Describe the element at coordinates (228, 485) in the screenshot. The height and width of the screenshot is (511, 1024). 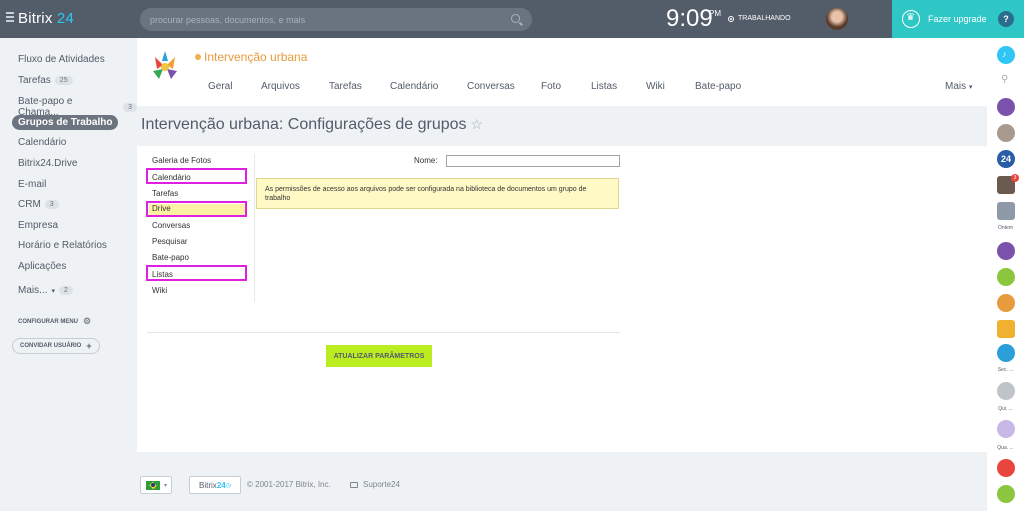
I see `clock-icon: ◷` at that location.